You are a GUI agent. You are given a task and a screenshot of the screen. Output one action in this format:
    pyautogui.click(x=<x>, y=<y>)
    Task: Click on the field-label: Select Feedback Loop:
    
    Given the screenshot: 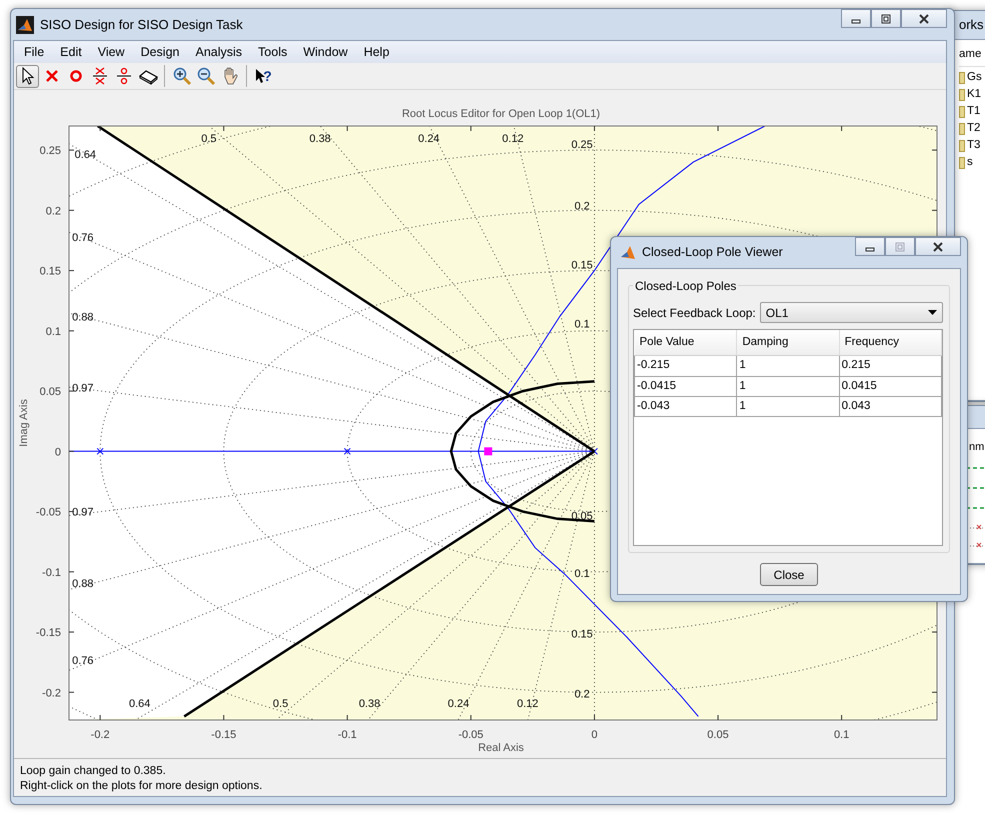 What is the action you would take?
    pyautogui.click(x=694, y=313)
    